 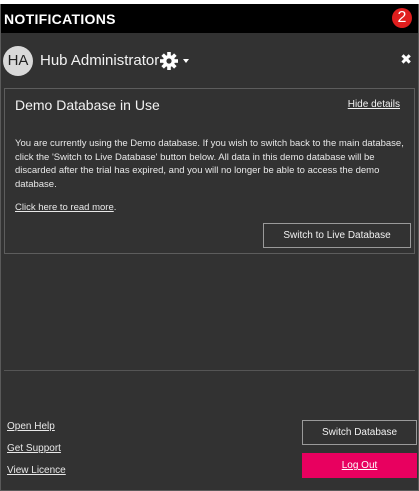 I want to click on view-licence-link: View Licence, so click(x=36, y=470).